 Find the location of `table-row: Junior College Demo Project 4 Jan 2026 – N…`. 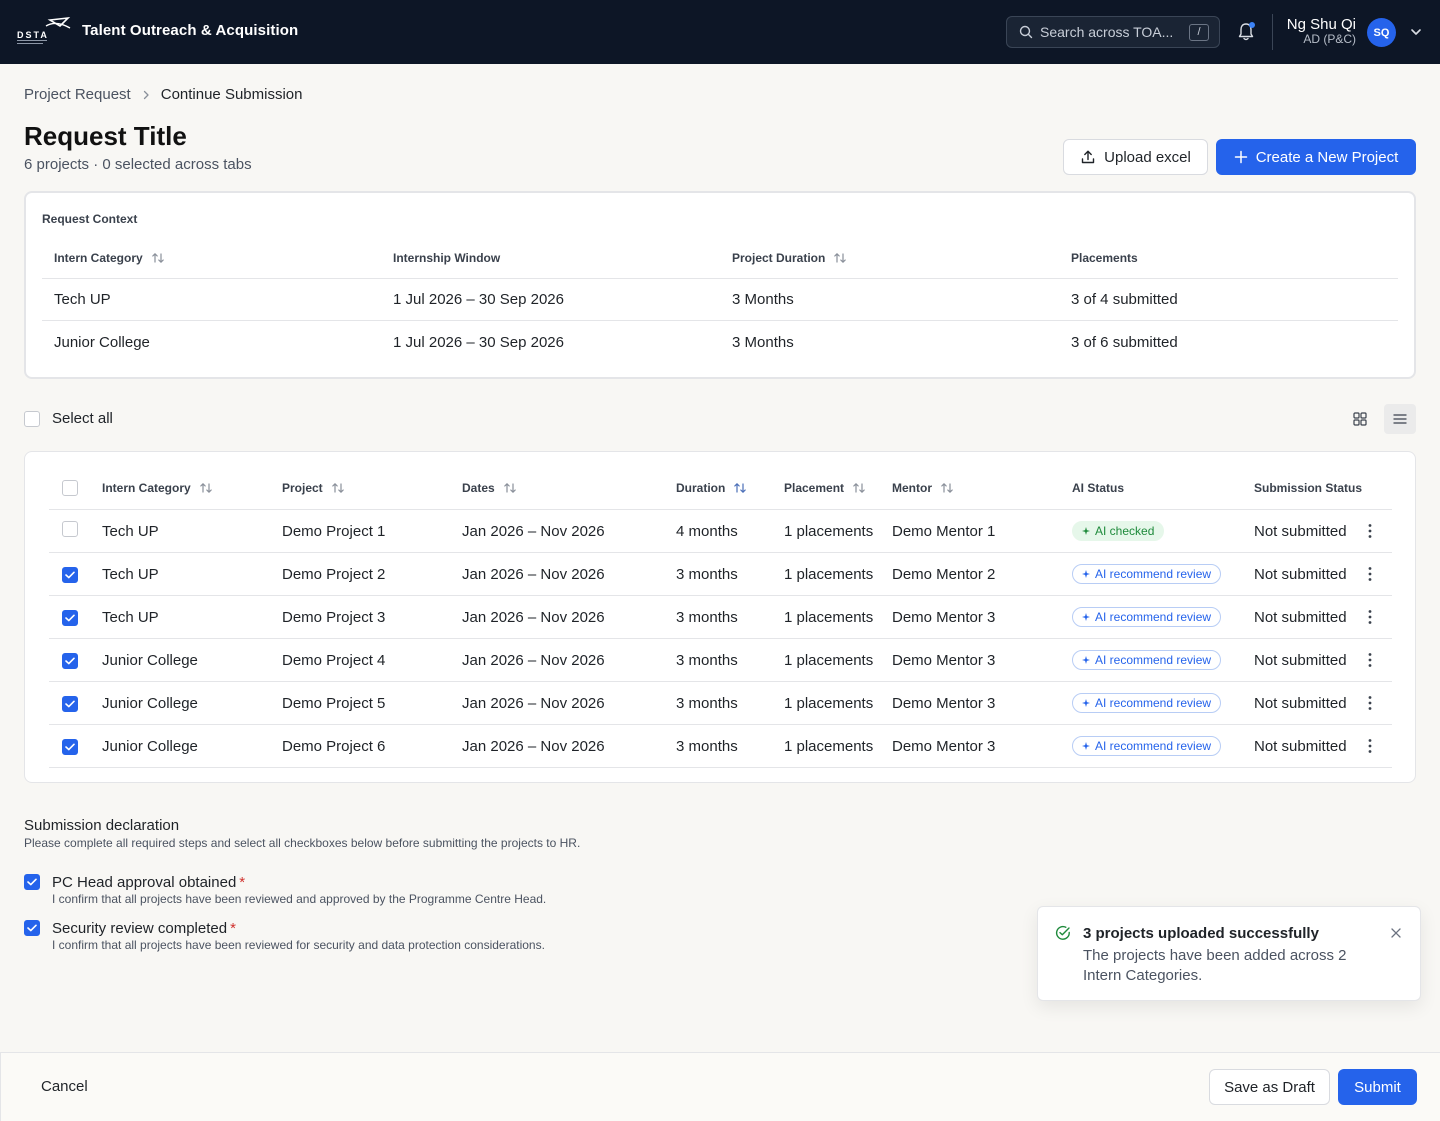

table-row: Junior College Demo Project 4 Jan 2026 – N… is located at coordinates (720, 660).